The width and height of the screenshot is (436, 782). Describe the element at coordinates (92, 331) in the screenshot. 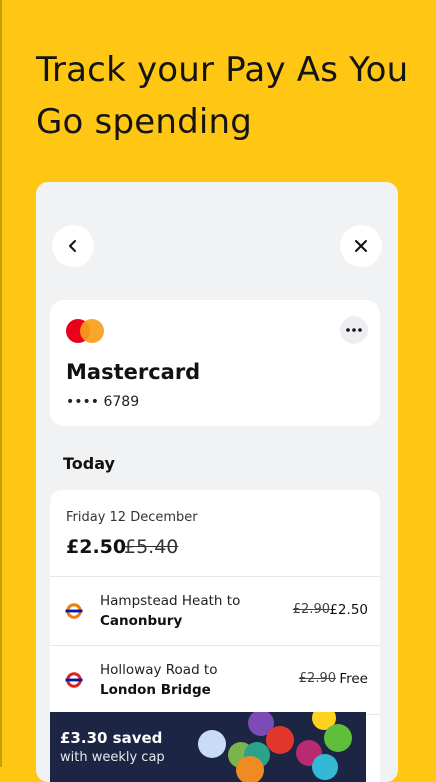

I see `mastercard-orange-circle` at that location.